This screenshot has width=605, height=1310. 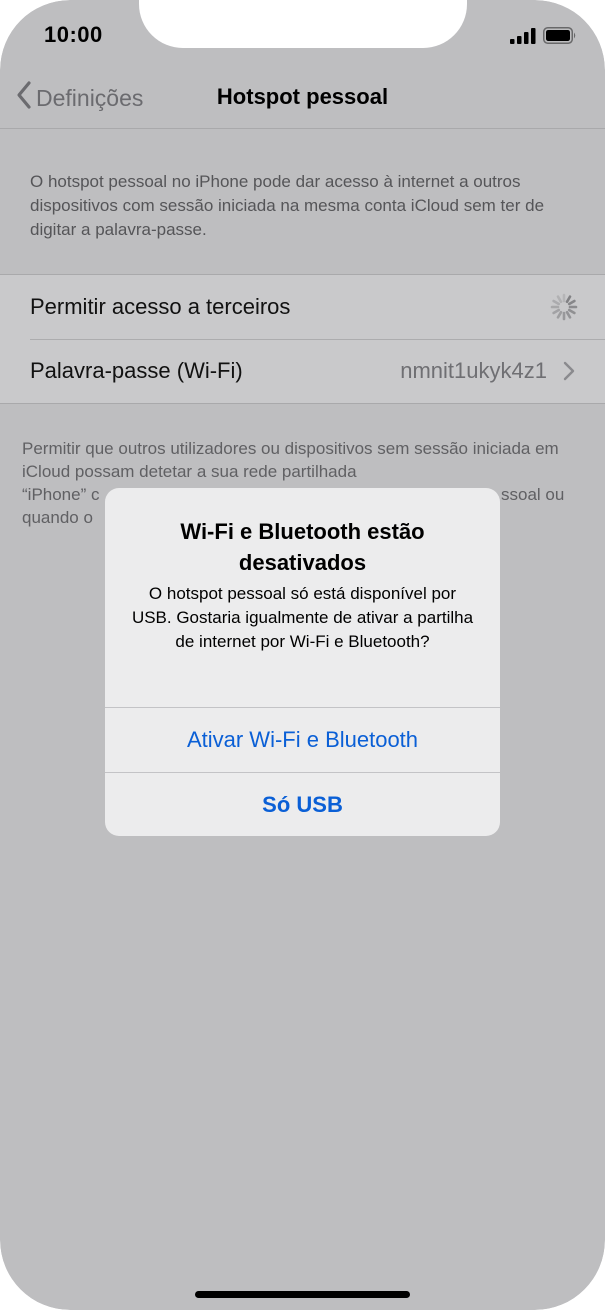 I want to click on usb-only-button: Só USB, so click(x=302, y=804).